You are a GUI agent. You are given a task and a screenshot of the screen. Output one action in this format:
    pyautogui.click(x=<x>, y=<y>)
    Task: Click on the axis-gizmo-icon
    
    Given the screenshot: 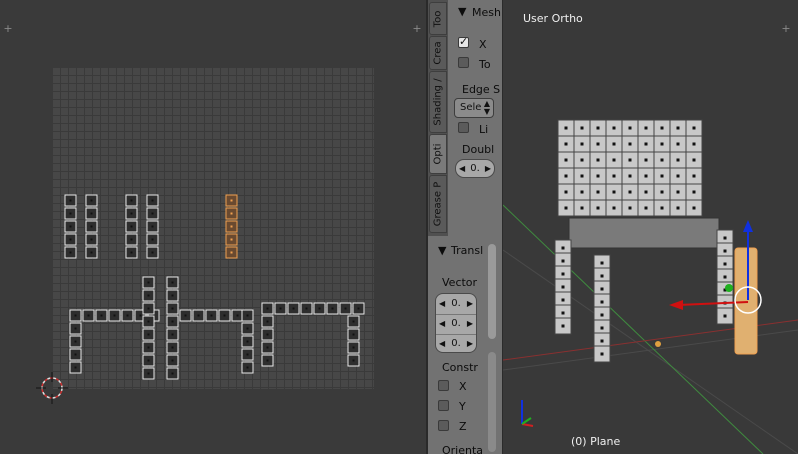 What is the action you would take?
    pyautogui.click(x=527, y=413)
    